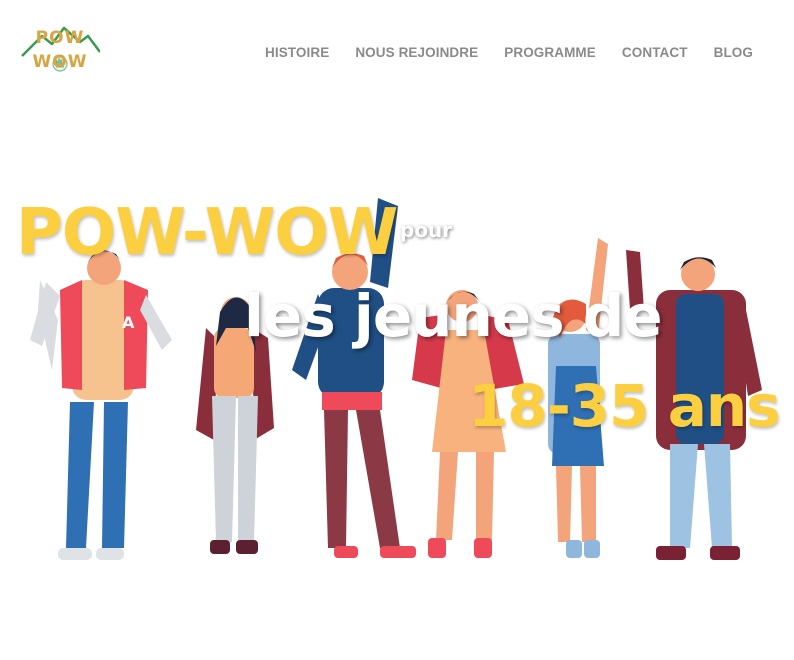  I want to click on svg-text: A, so click(128, 322).